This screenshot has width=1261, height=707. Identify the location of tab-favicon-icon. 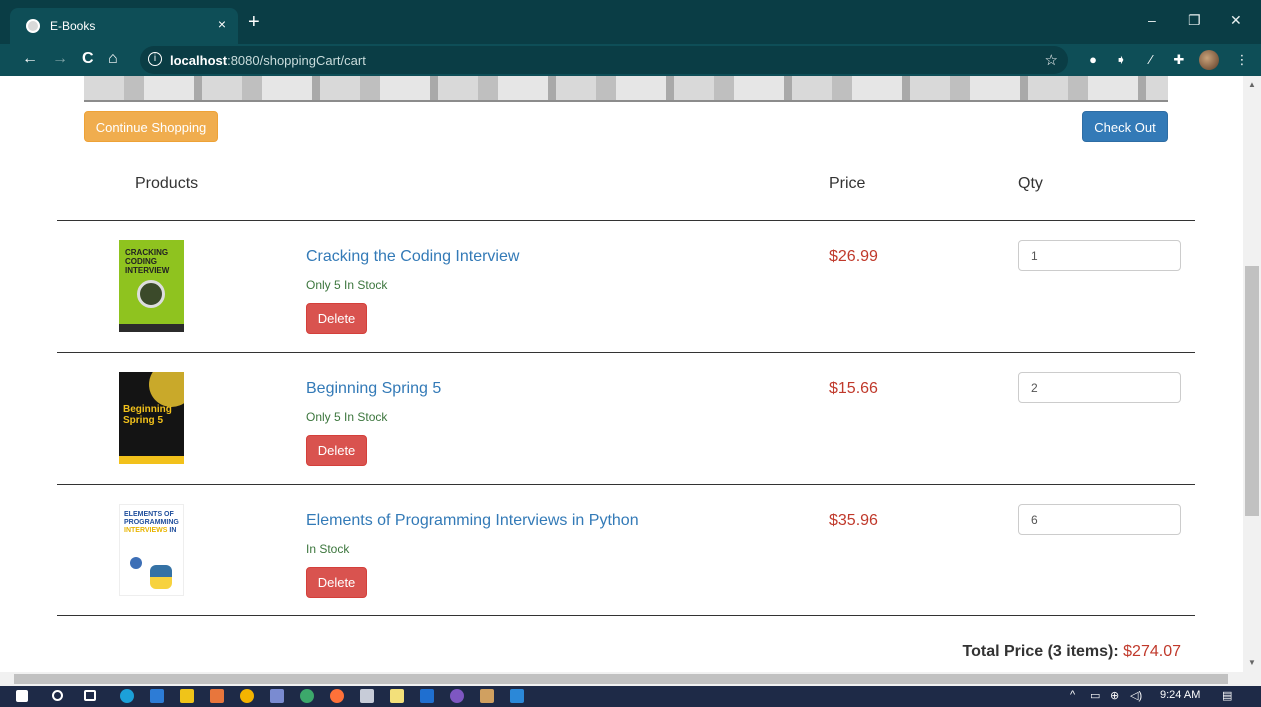
(33, 26).